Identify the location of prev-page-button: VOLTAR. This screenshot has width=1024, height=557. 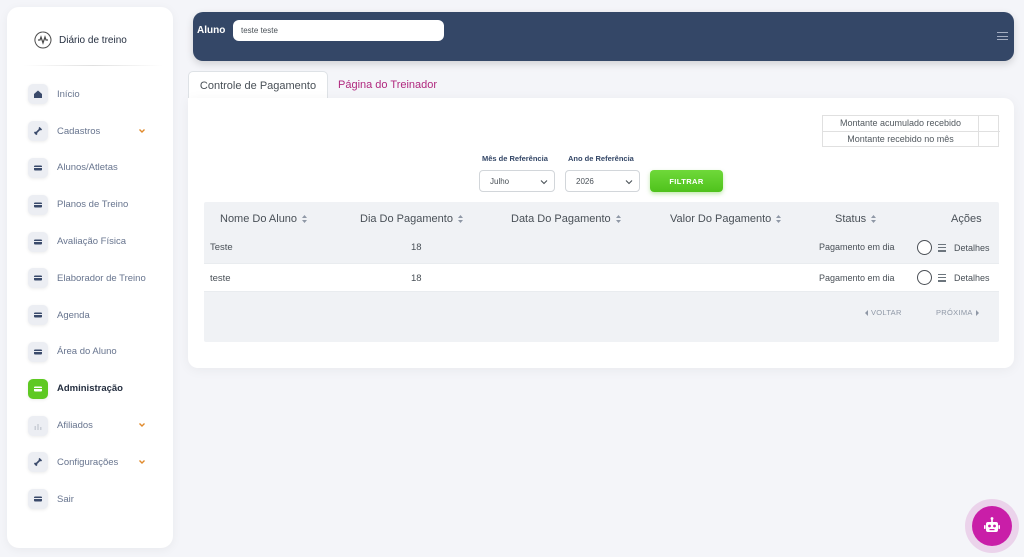
(883, 312).